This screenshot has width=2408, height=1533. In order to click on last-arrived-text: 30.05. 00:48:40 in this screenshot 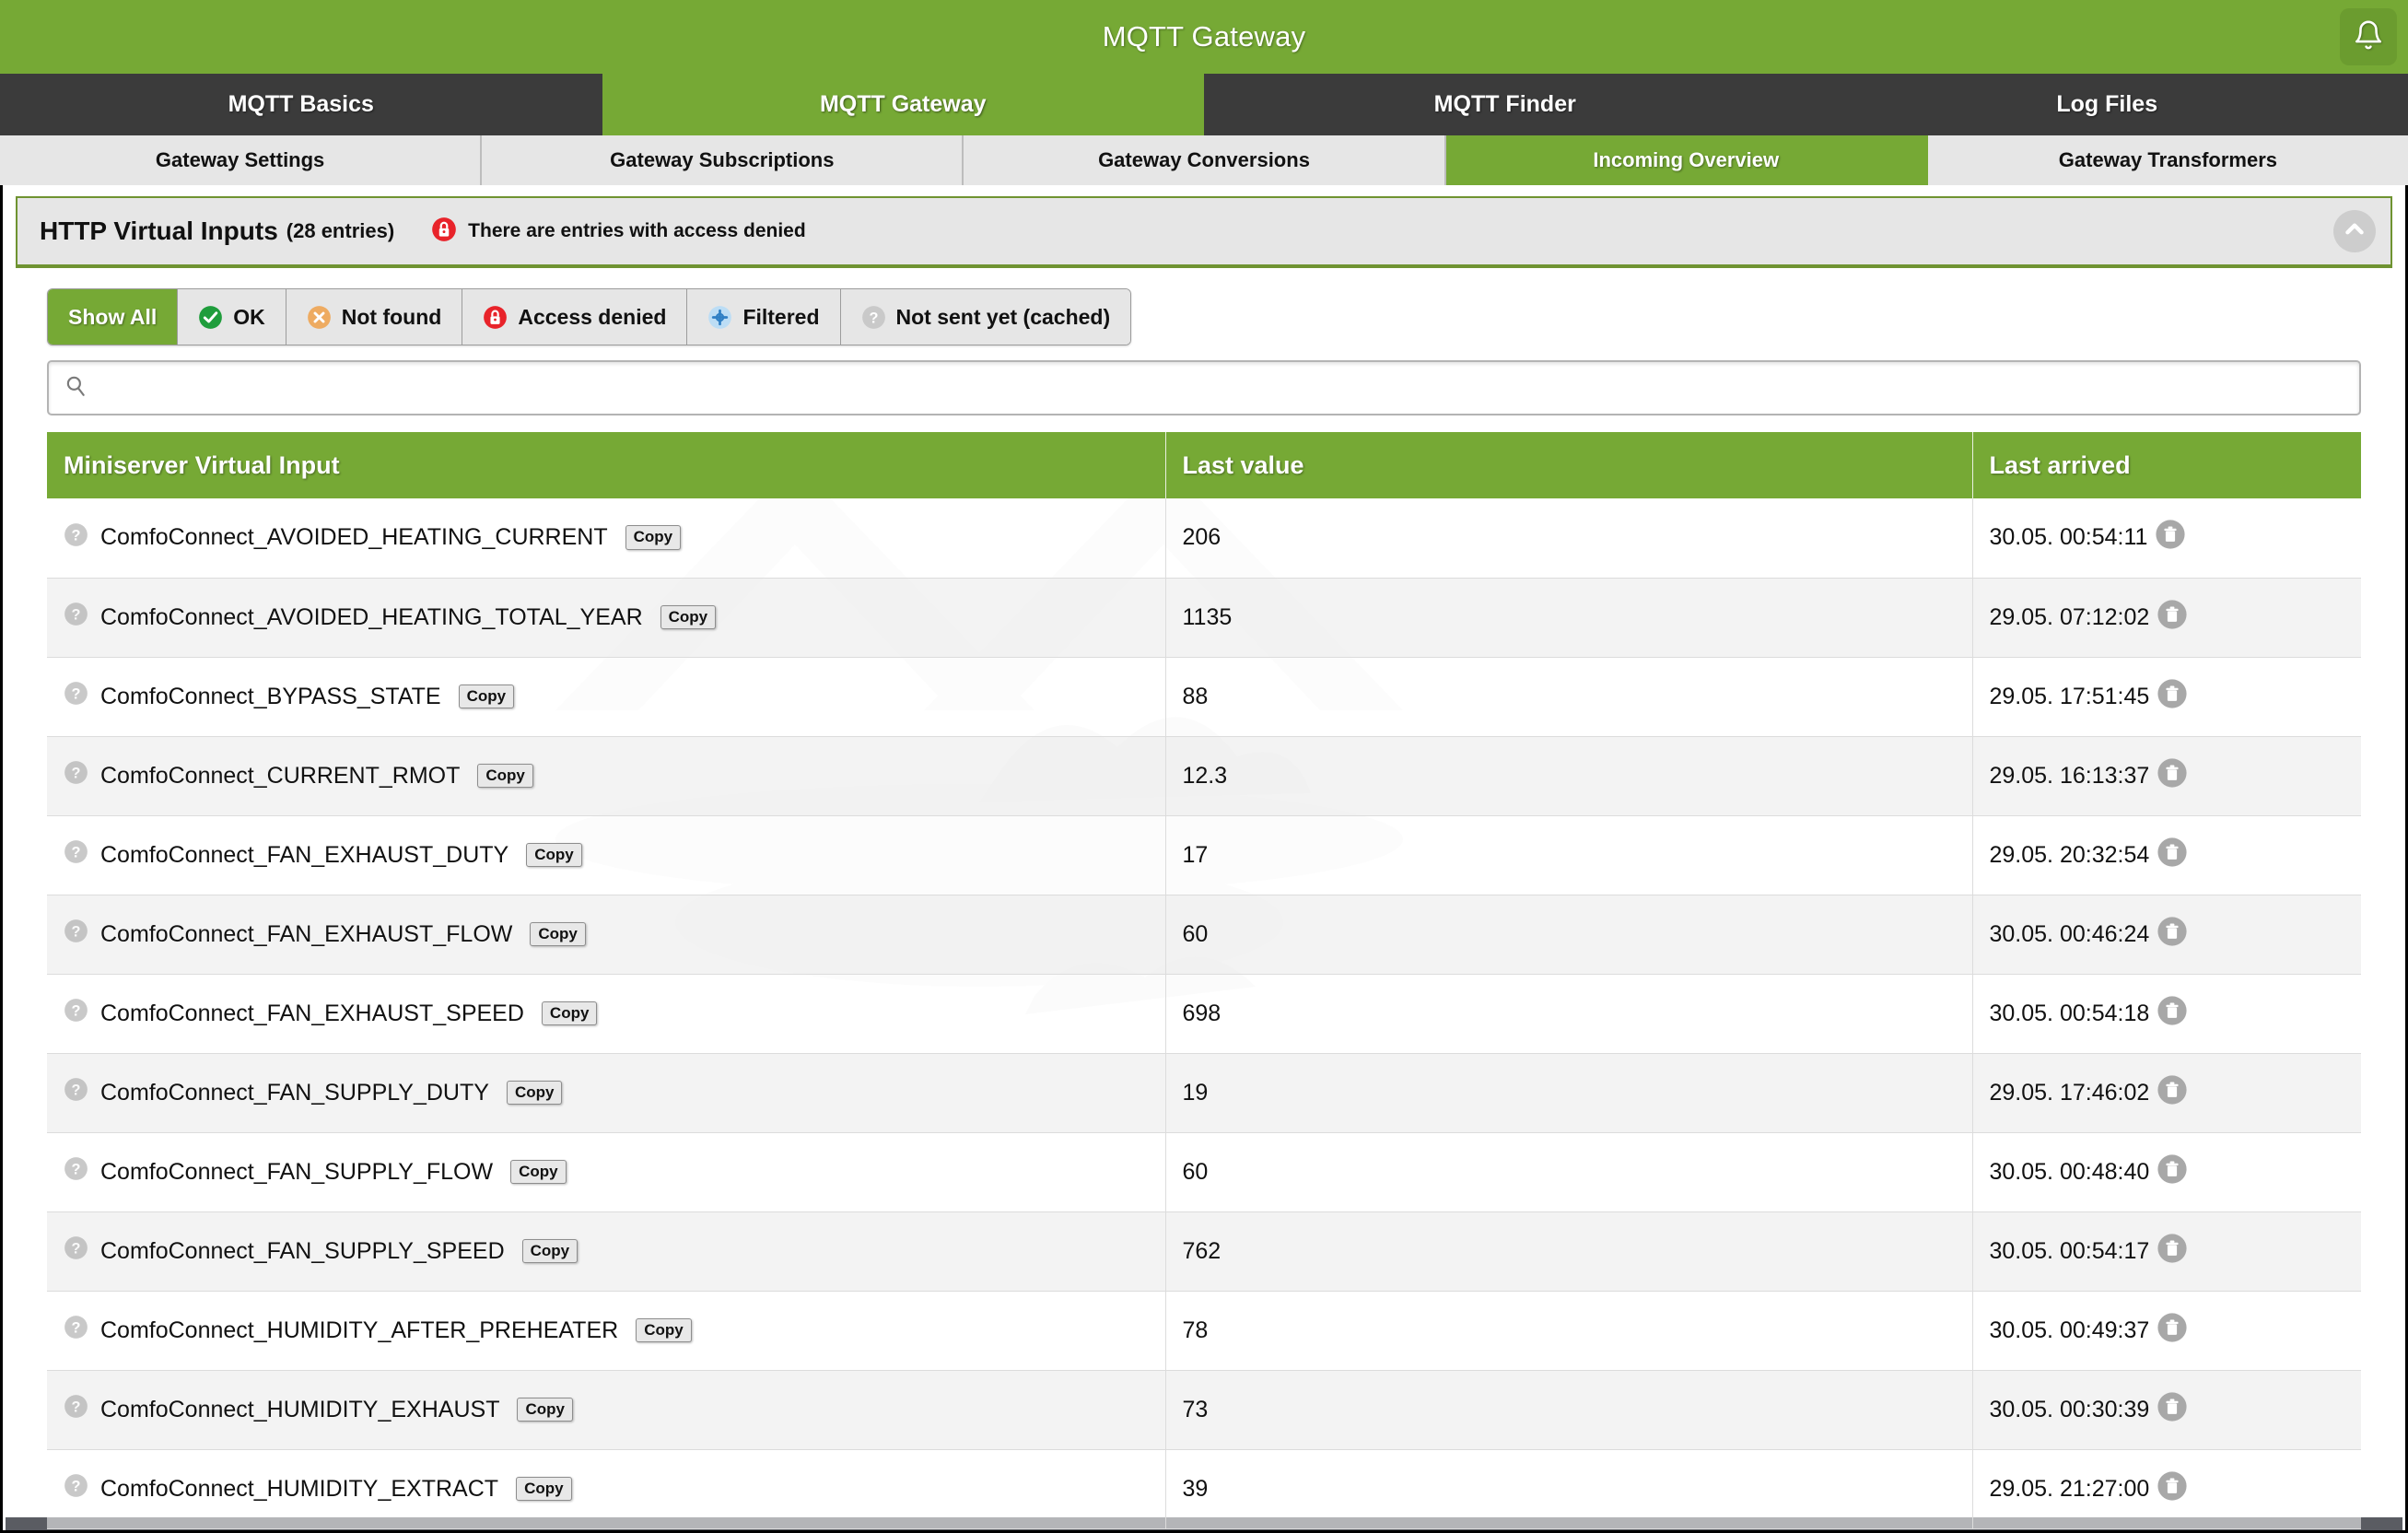, I will do `click(2070, 1171)`.